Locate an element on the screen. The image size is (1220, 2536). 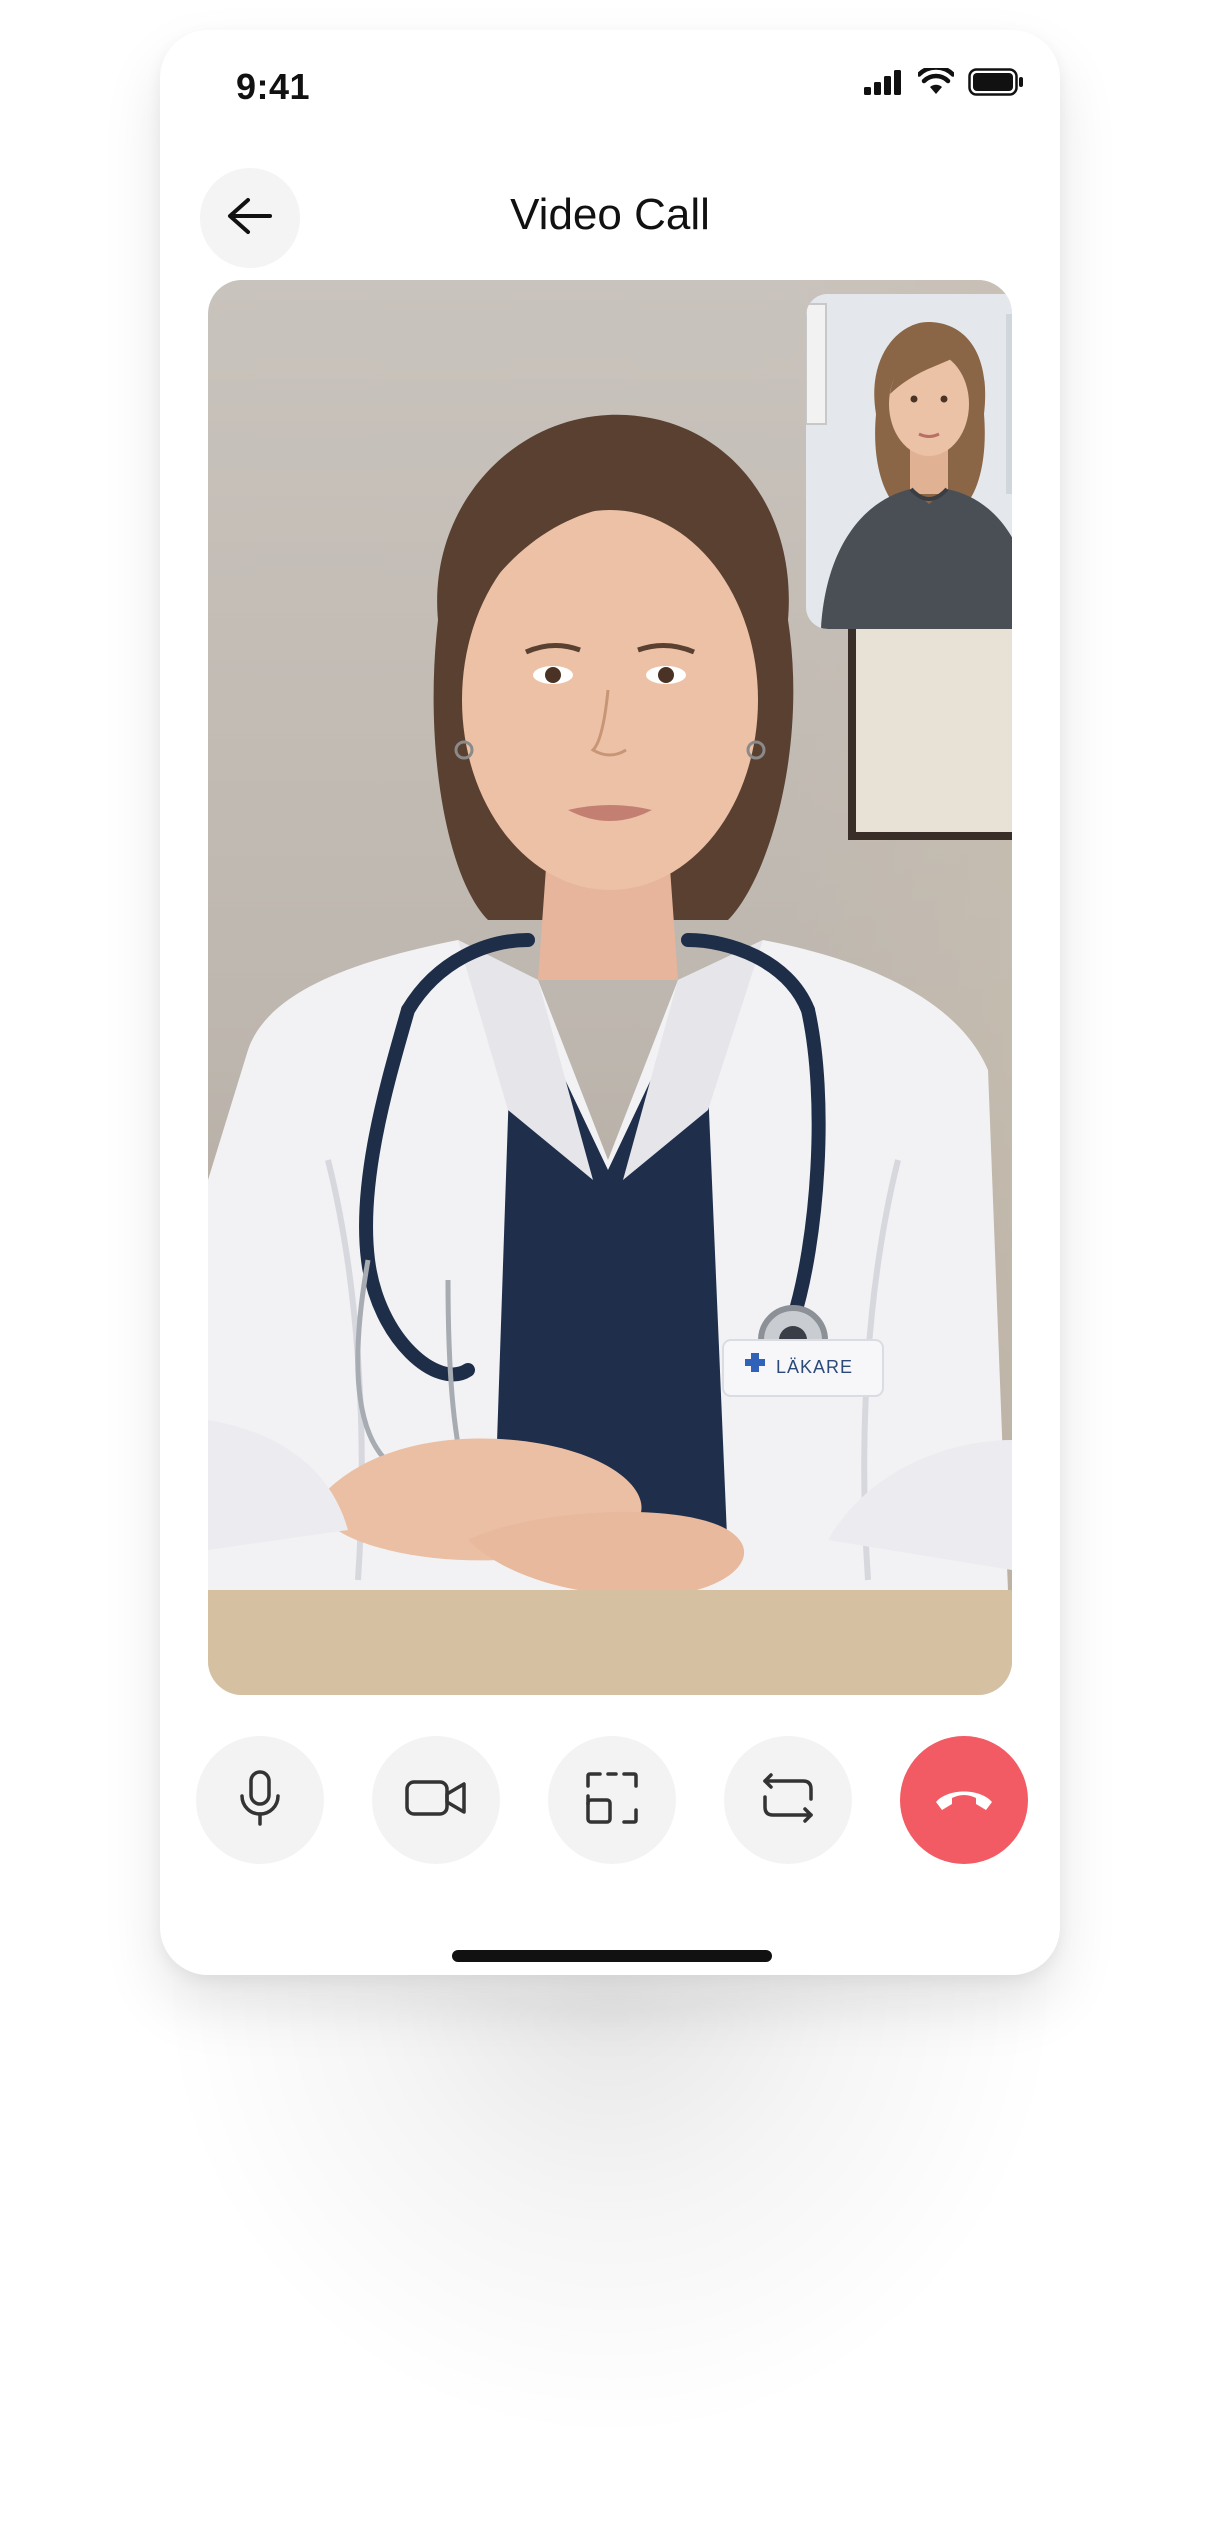
patient-illustration is located at coordinates (909, 461).